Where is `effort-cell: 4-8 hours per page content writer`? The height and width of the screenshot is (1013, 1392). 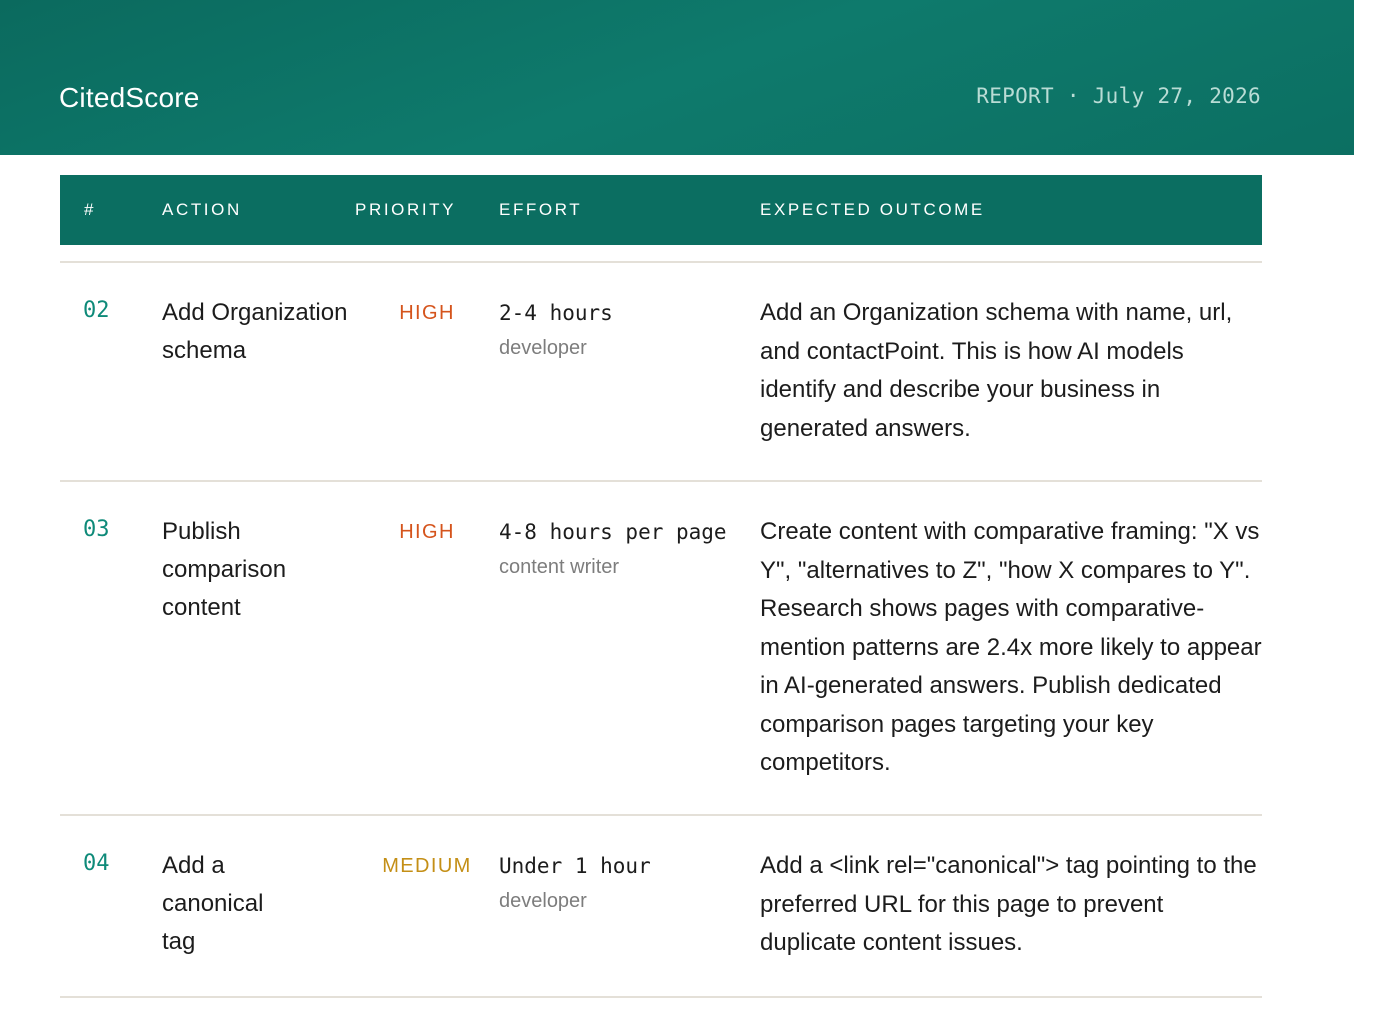 effort-cell: 4-8 hours per page content writer is located at coordinates (629, 548).